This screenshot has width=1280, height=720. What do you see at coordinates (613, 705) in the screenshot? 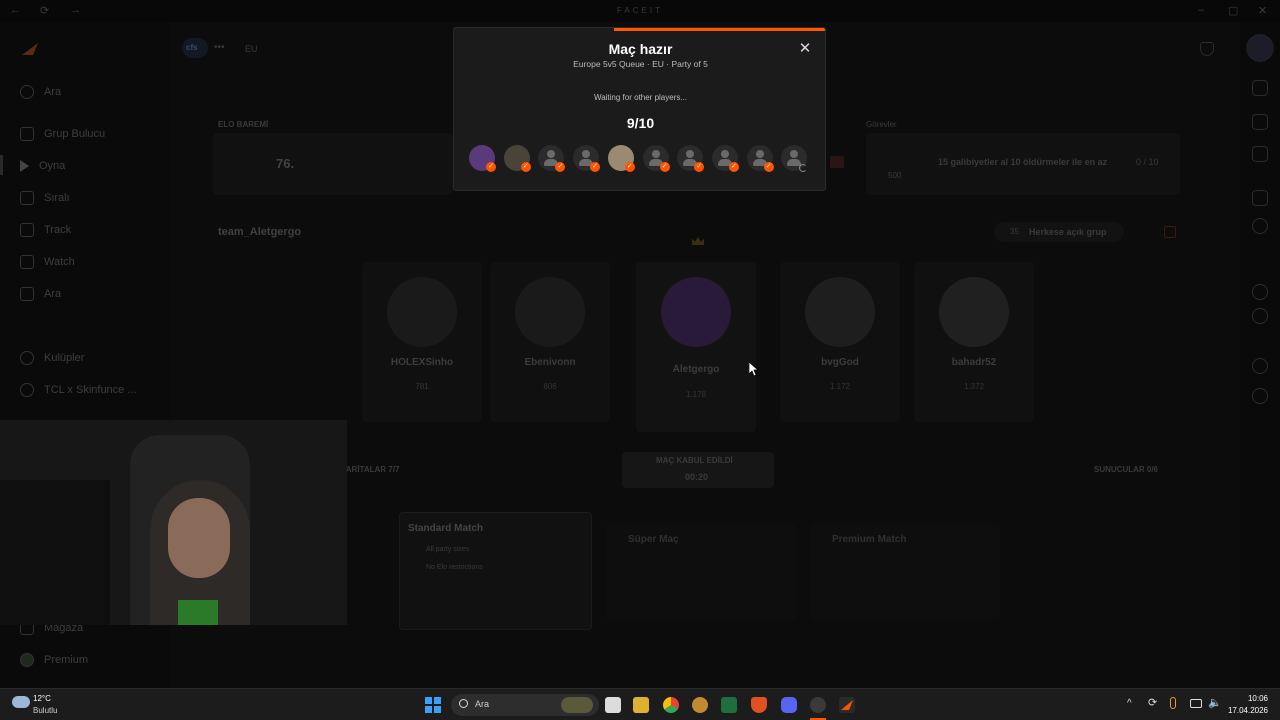
I see `task-view-icon` at bounding box center [613, 705].